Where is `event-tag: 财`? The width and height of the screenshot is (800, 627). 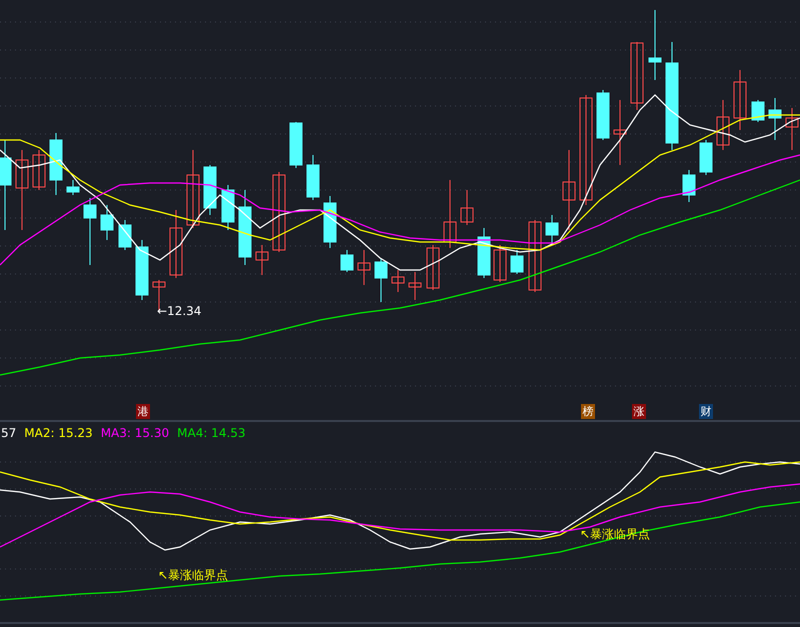 event-tag: 财 is located at coordinates (706, 411).